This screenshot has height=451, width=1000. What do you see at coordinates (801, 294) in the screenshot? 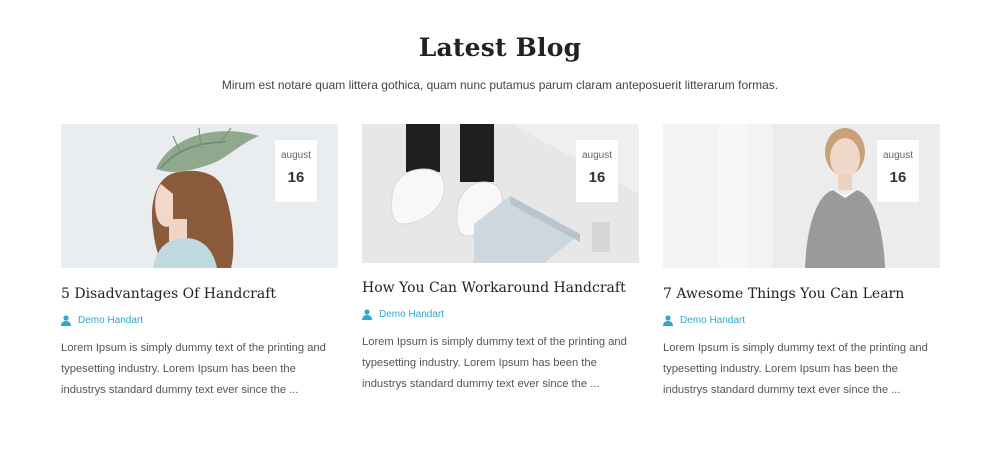
I see `post-title: 7 Awesome Things You Can Learn` at bounding box center [801, 294].